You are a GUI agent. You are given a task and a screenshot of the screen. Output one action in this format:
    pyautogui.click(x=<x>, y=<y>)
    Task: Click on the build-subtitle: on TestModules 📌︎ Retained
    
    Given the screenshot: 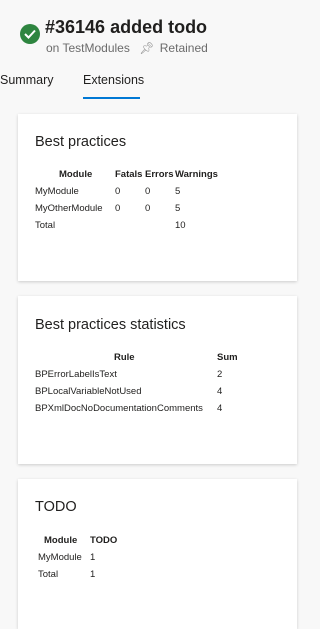 What is the action you would take?
    pyautogui.click(x=127, y=48)
    